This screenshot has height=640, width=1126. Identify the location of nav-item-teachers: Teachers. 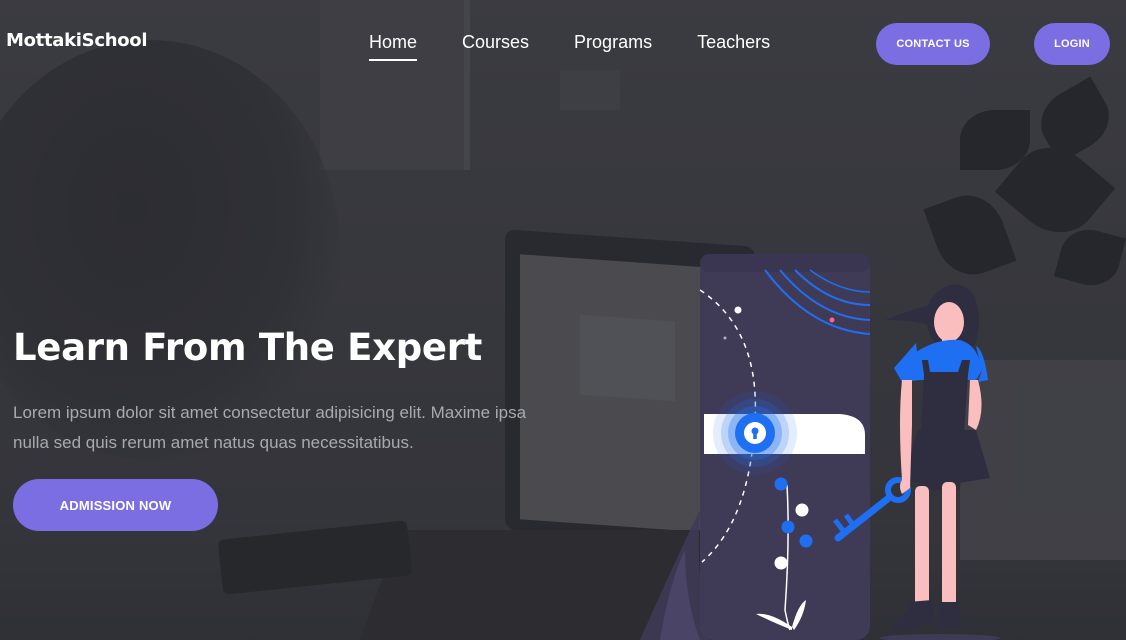
(733, 46).